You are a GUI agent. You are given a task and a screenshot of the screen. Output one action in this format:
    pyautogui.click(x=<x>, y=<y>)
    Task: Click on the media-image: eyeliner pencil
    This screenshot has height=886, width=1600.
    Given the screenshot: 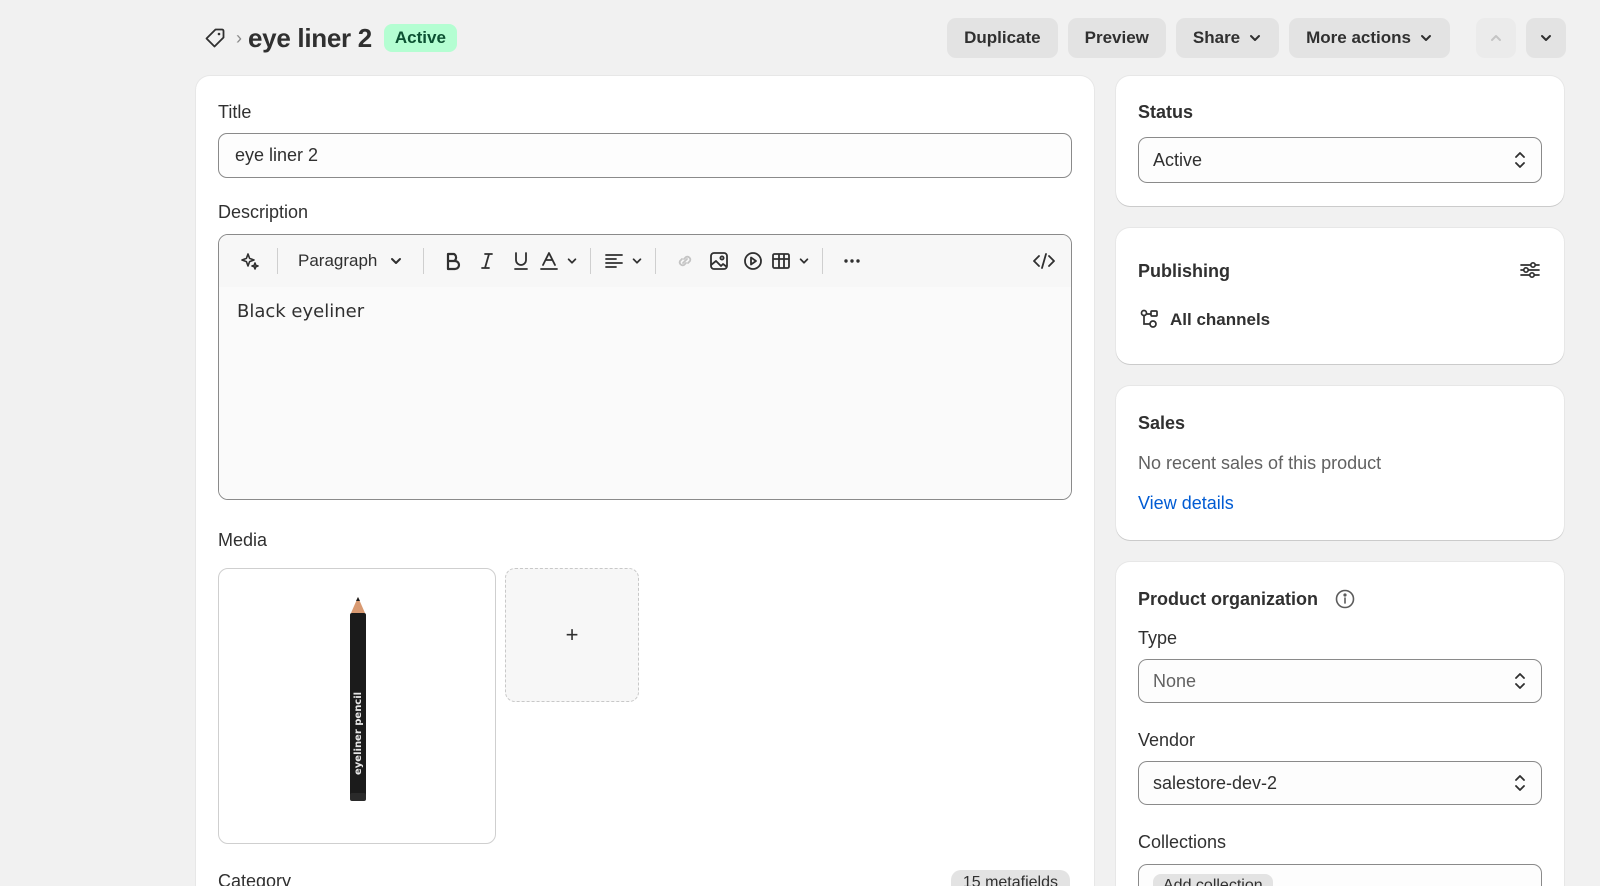 What is the action you would take?
    pyautogui.click(x=357, y=706)
    